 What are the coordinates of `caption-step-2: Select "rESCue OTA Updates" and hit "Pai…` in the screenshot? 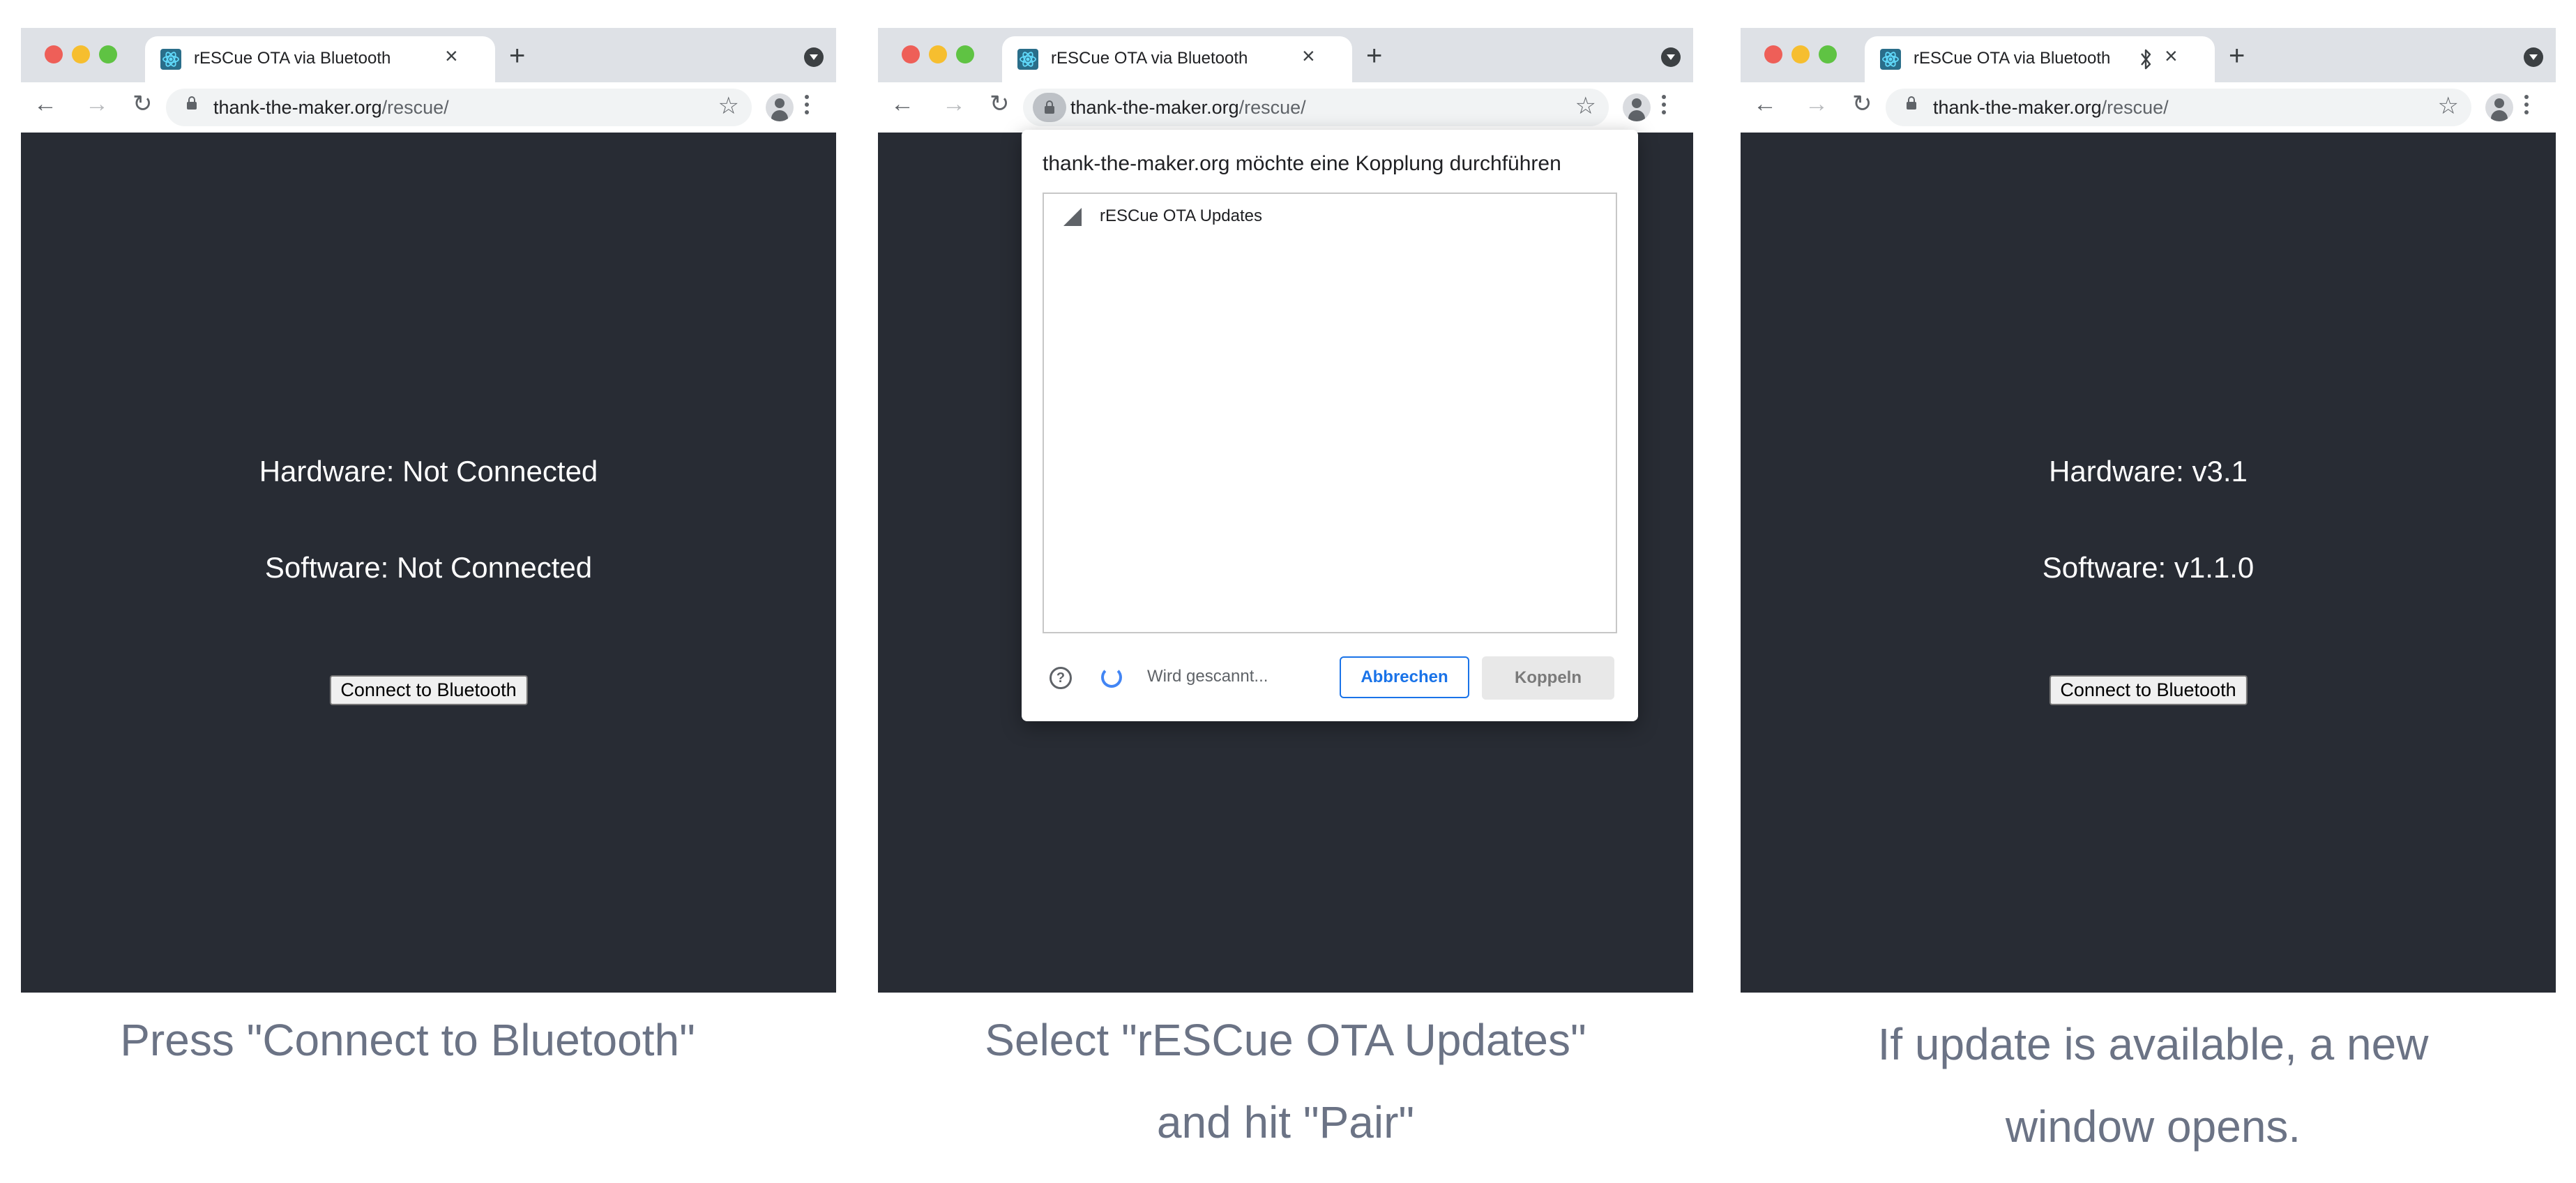 It's located at (1285, 1081).